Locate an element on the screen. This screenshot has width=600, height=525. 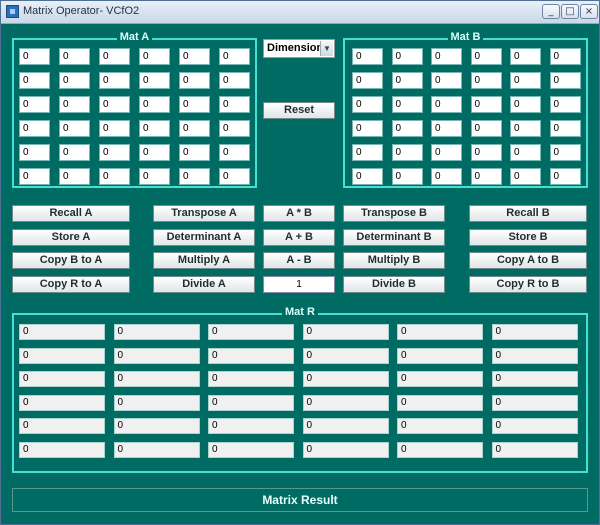
copy-r-to-b-button: Copy R to B is located at coordinates (528, 284).